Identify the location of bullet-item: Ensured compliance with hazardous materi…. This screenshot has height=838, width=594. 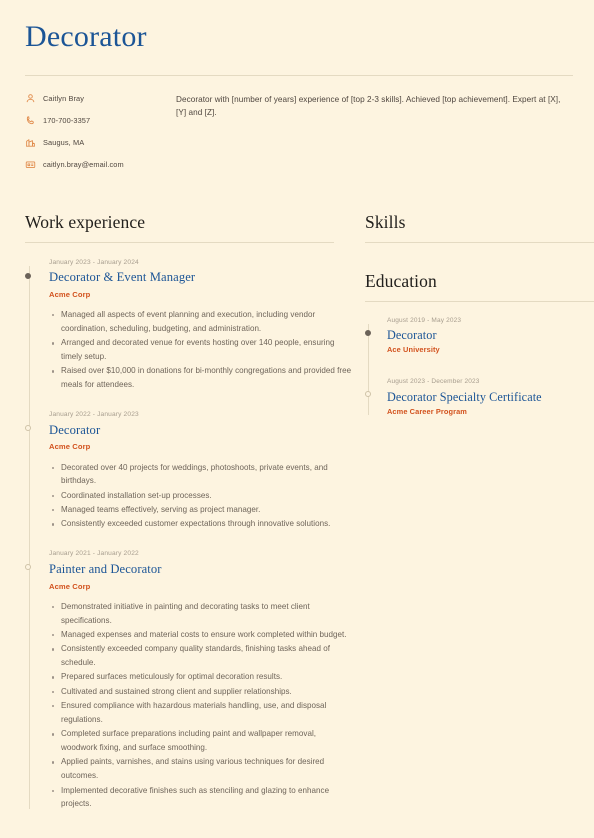
(202, 713).